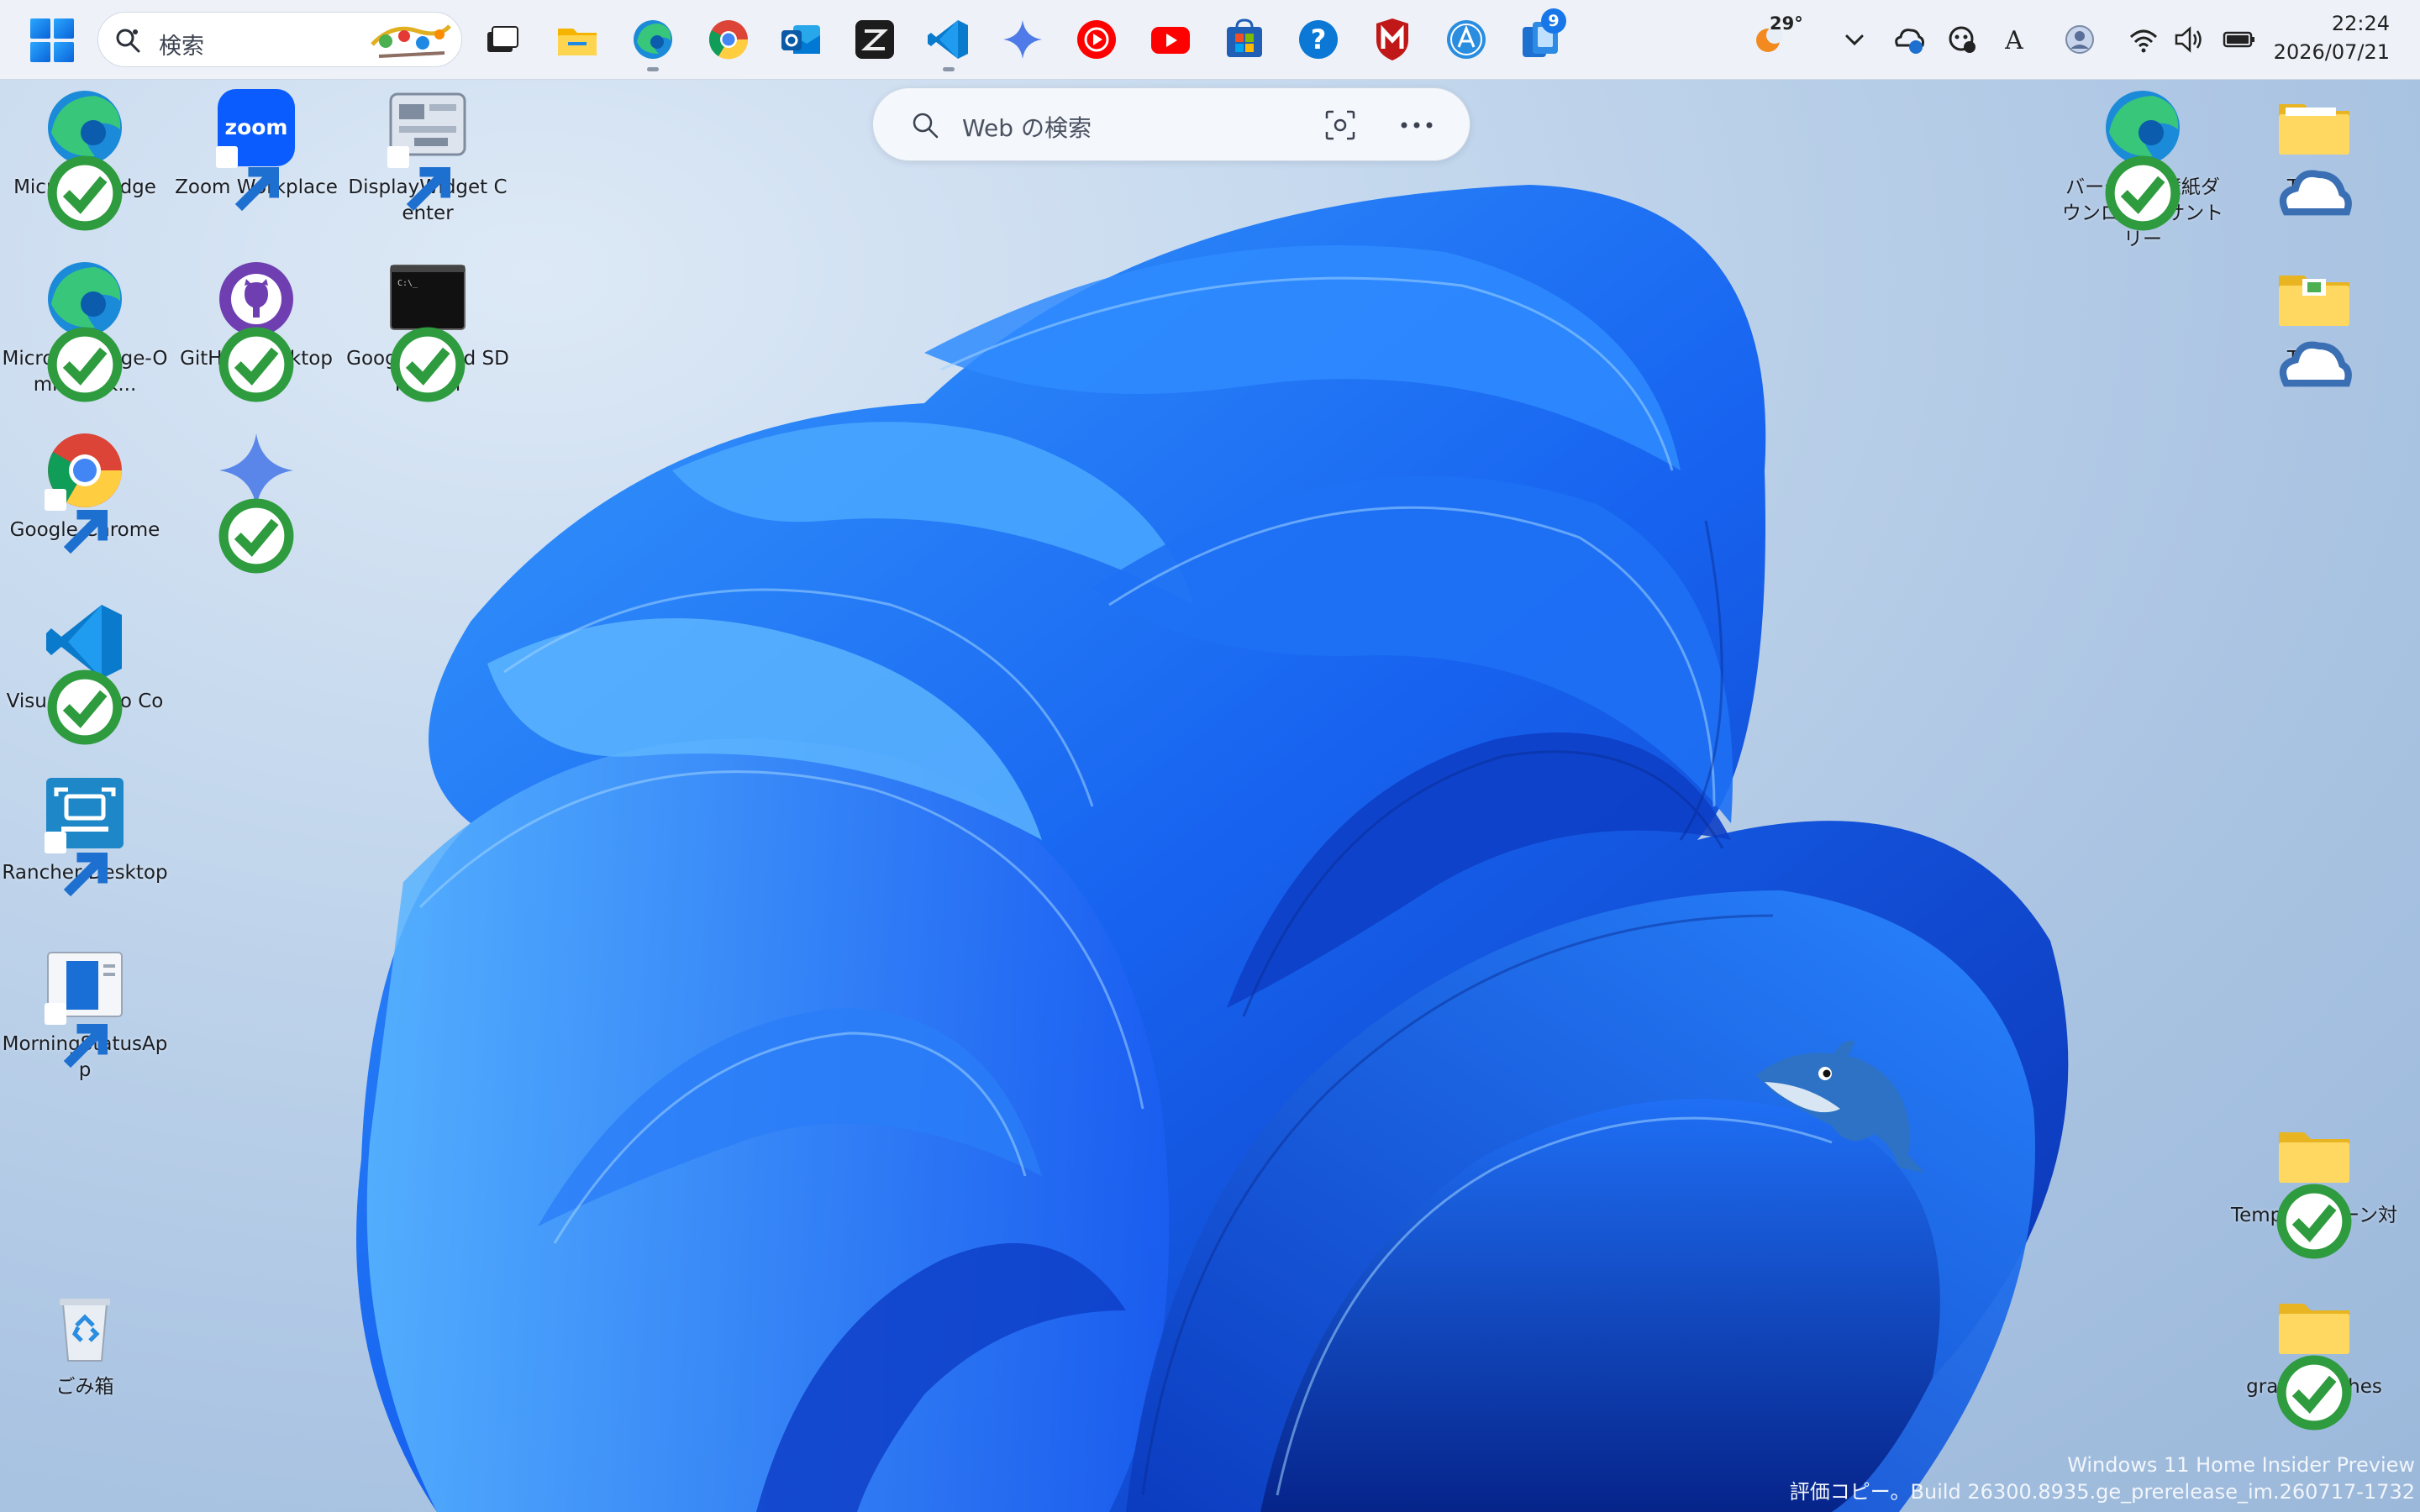  I want to click on github-icon, so click(256, 329).